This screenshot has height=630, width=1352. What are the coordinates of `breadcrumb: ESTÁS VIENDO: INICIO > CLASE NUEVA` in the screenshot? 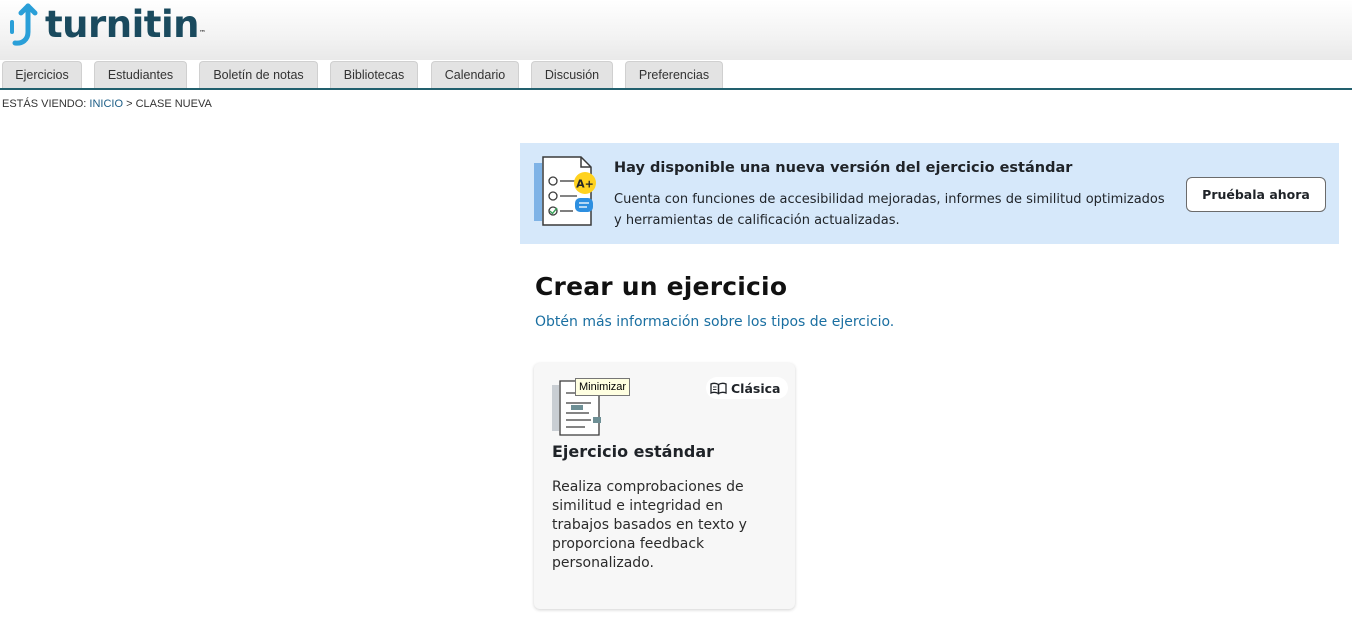 It's located at (107, 104).